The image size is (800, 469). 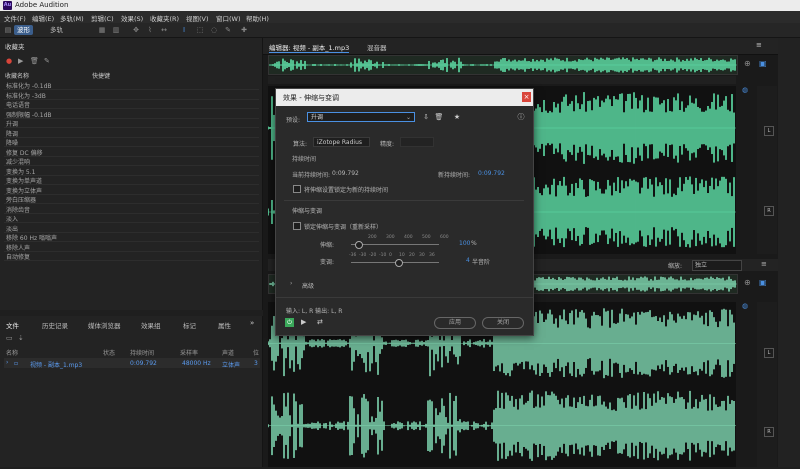 What do you see at coordinates (132, 18) in the screenshot?
I see `menu-effects: 效果(S)` at bounding box center [132, 18].